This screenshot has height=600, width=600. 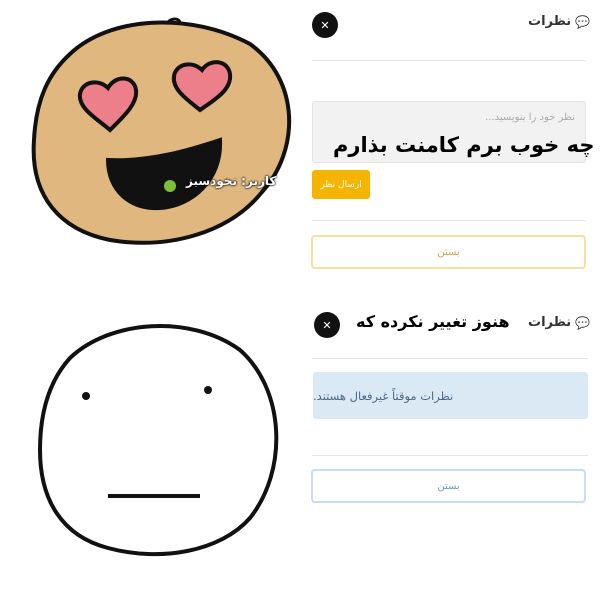 What do you see at coordinates (433, 321) in the screenshot?
I see `caption-bottom: هنوز تغییر نکرده که` at bounding box center [433, 321].